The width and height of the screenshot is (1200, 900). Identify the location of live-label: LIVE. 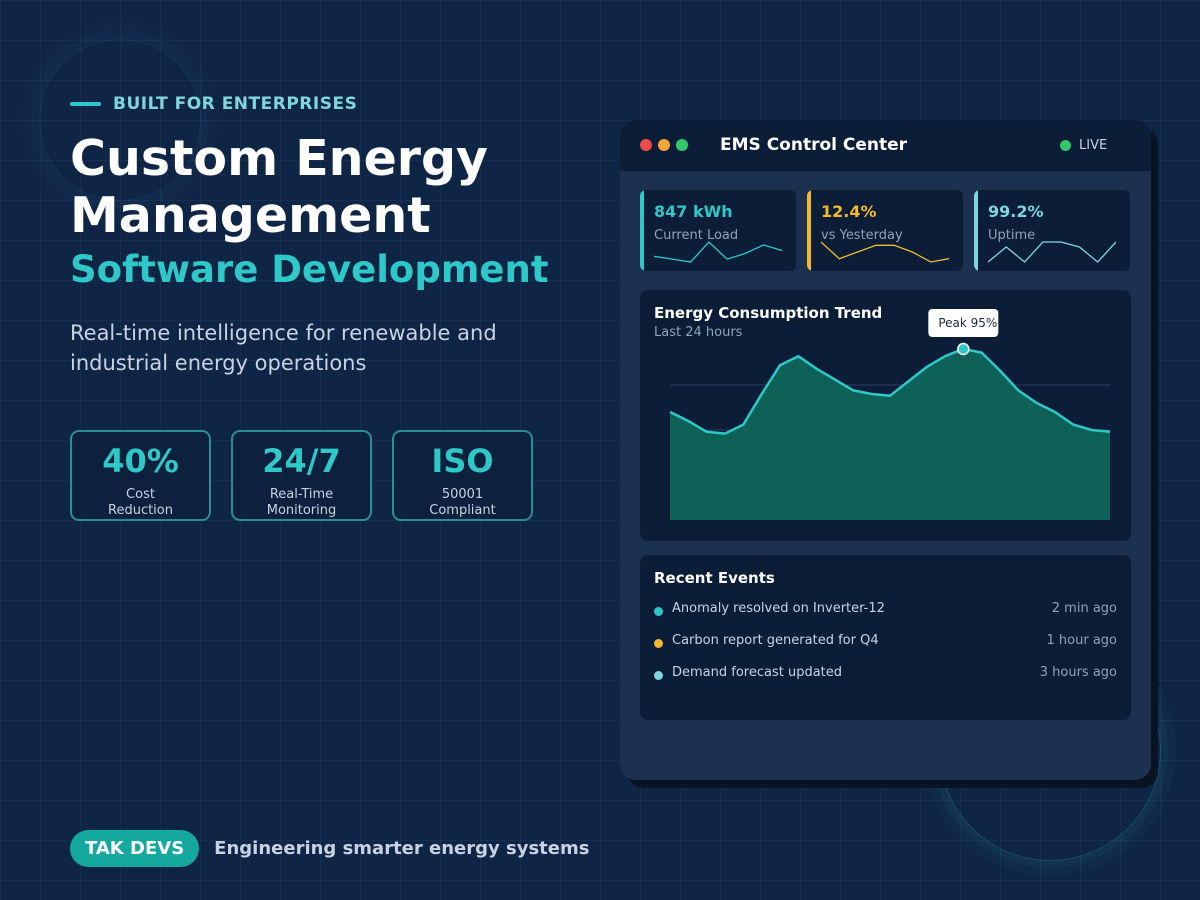
(1093, 145).